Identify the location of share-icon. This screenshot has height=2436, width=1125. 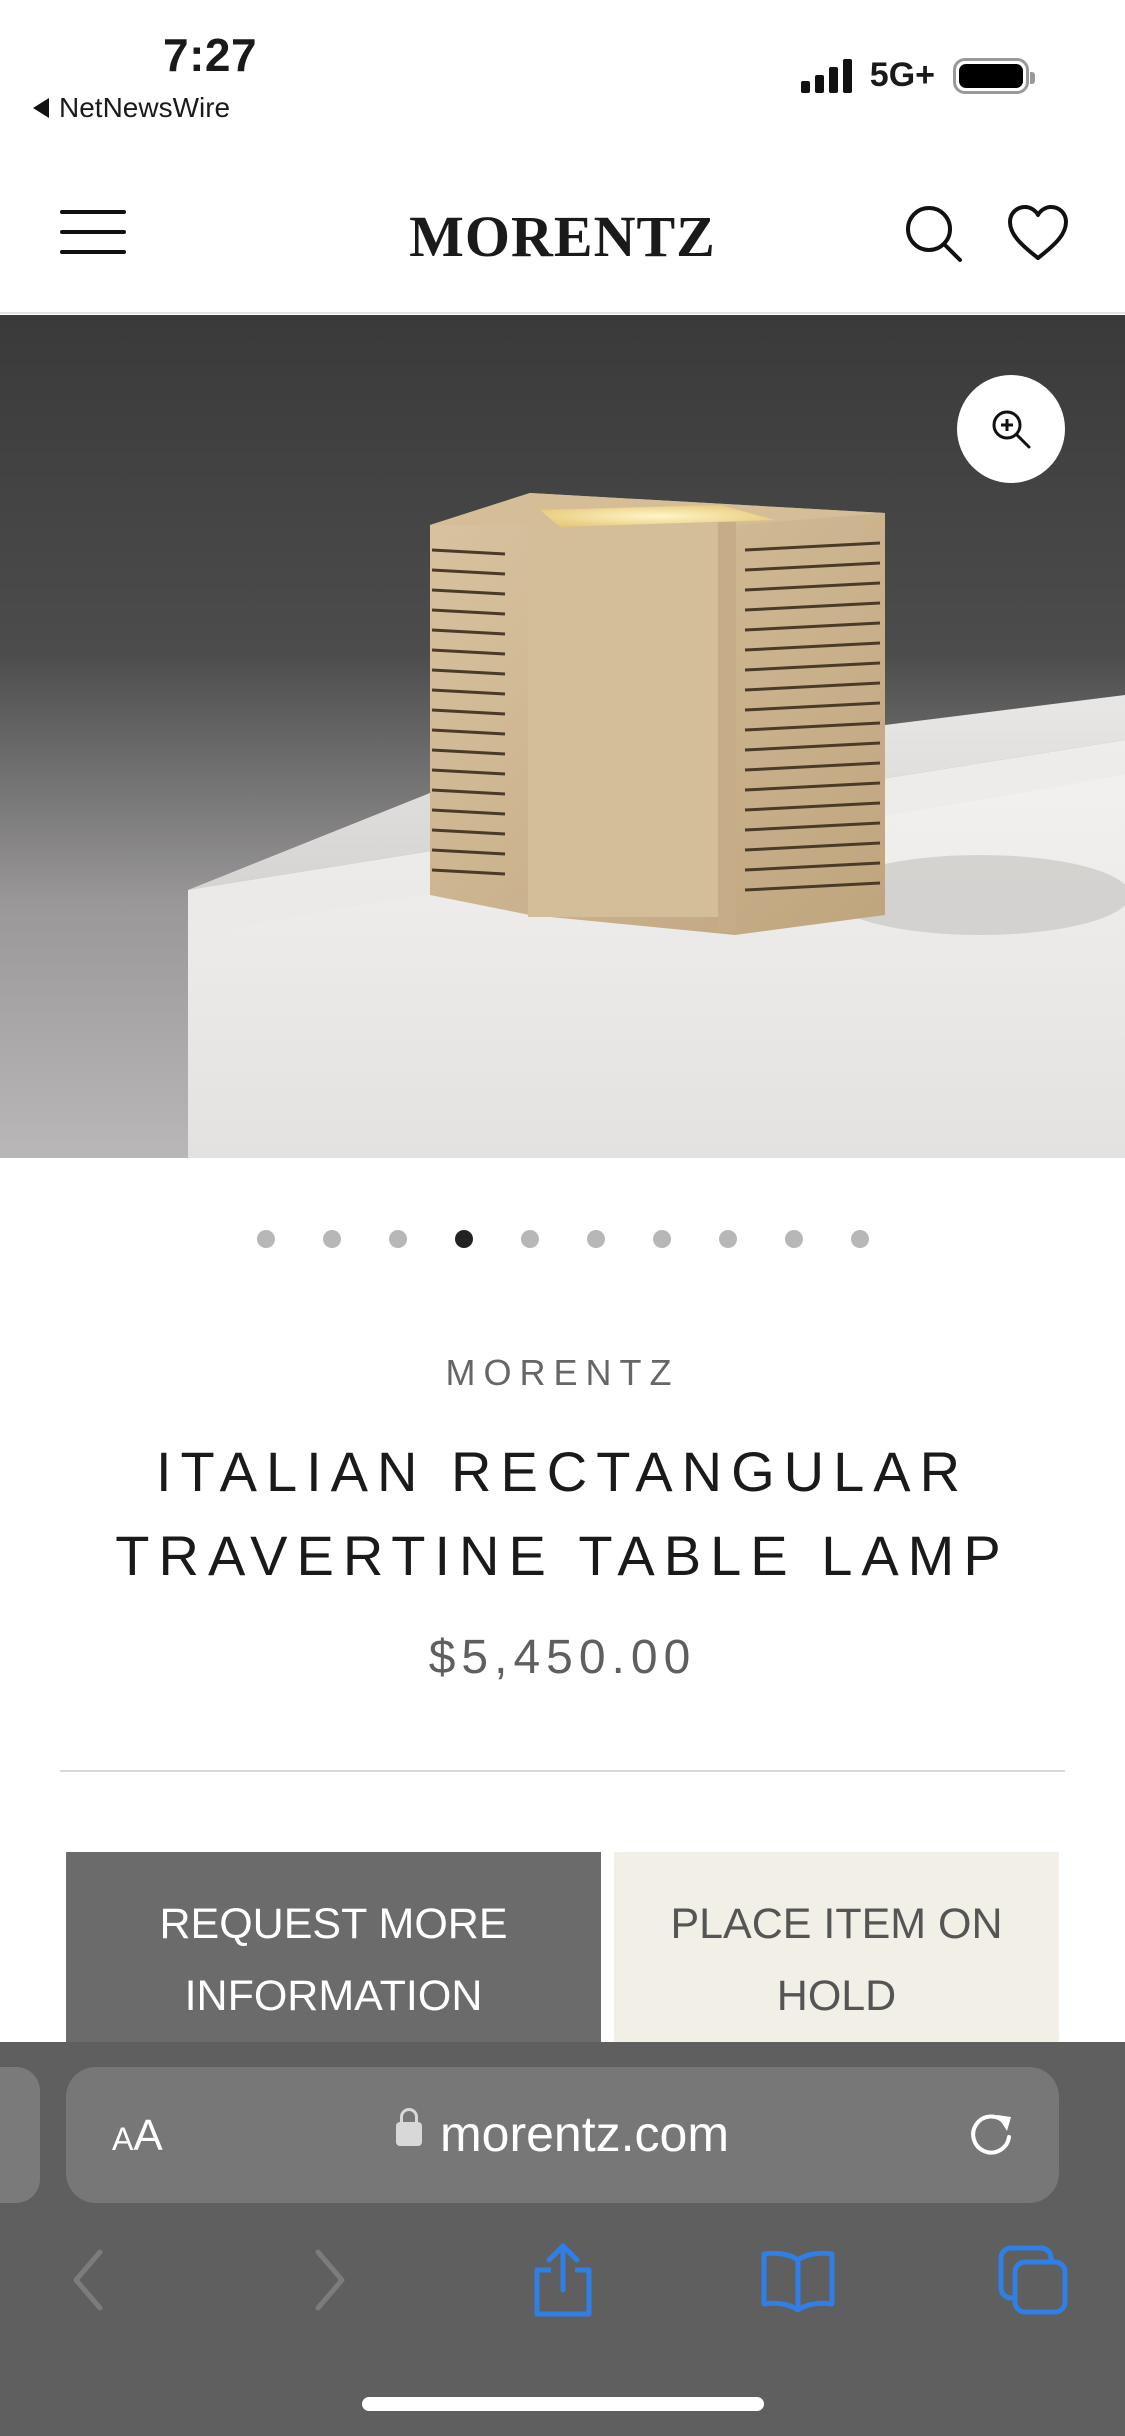
(563, 2280).